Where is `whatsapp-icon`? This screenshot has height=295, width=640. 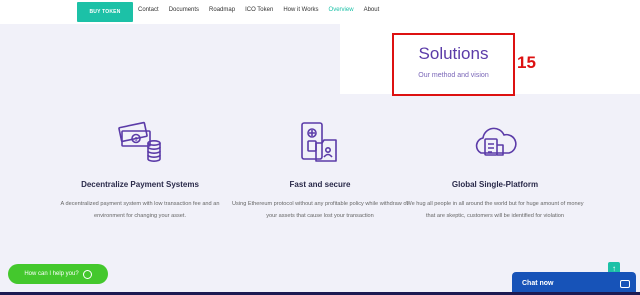 whatsapp-icon is located at coordinates (87, 274).